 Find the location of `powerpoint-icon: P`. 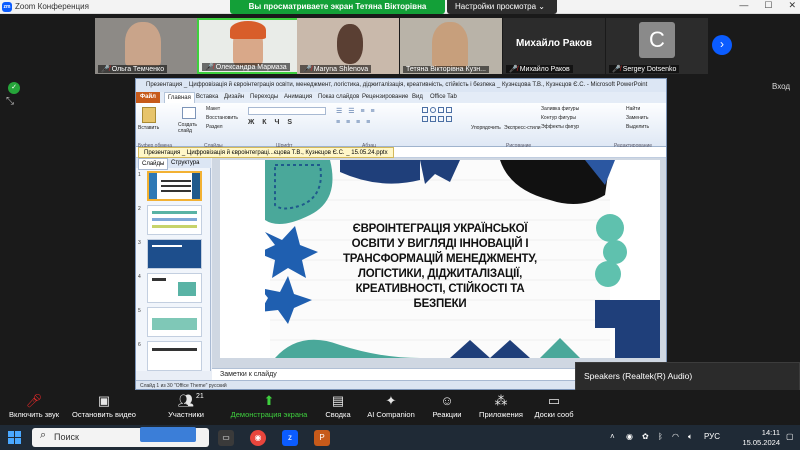

powerpoint-icon: P is located at coordinates (322, 438).